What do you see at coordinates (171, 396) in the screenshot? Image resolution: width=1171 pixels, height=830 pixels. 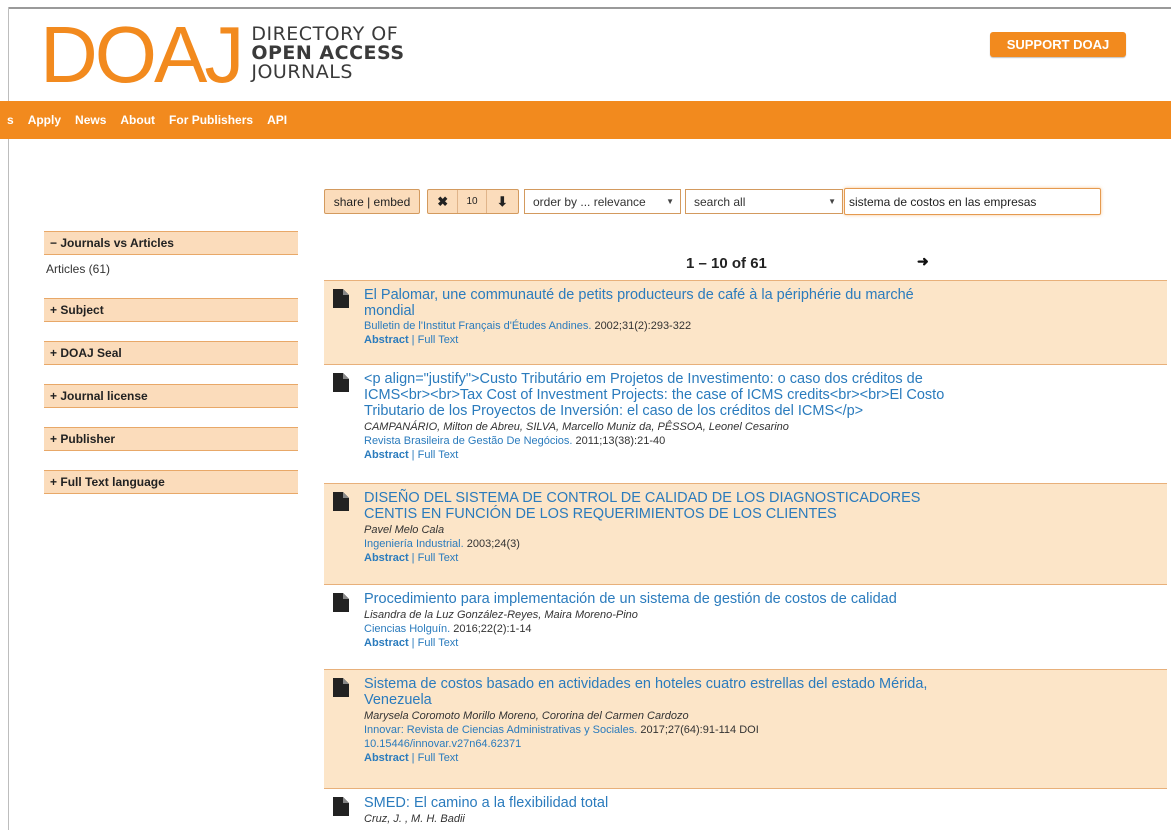 I see `facet-journal-license: + Journal license` at bounding box center [171, 396].